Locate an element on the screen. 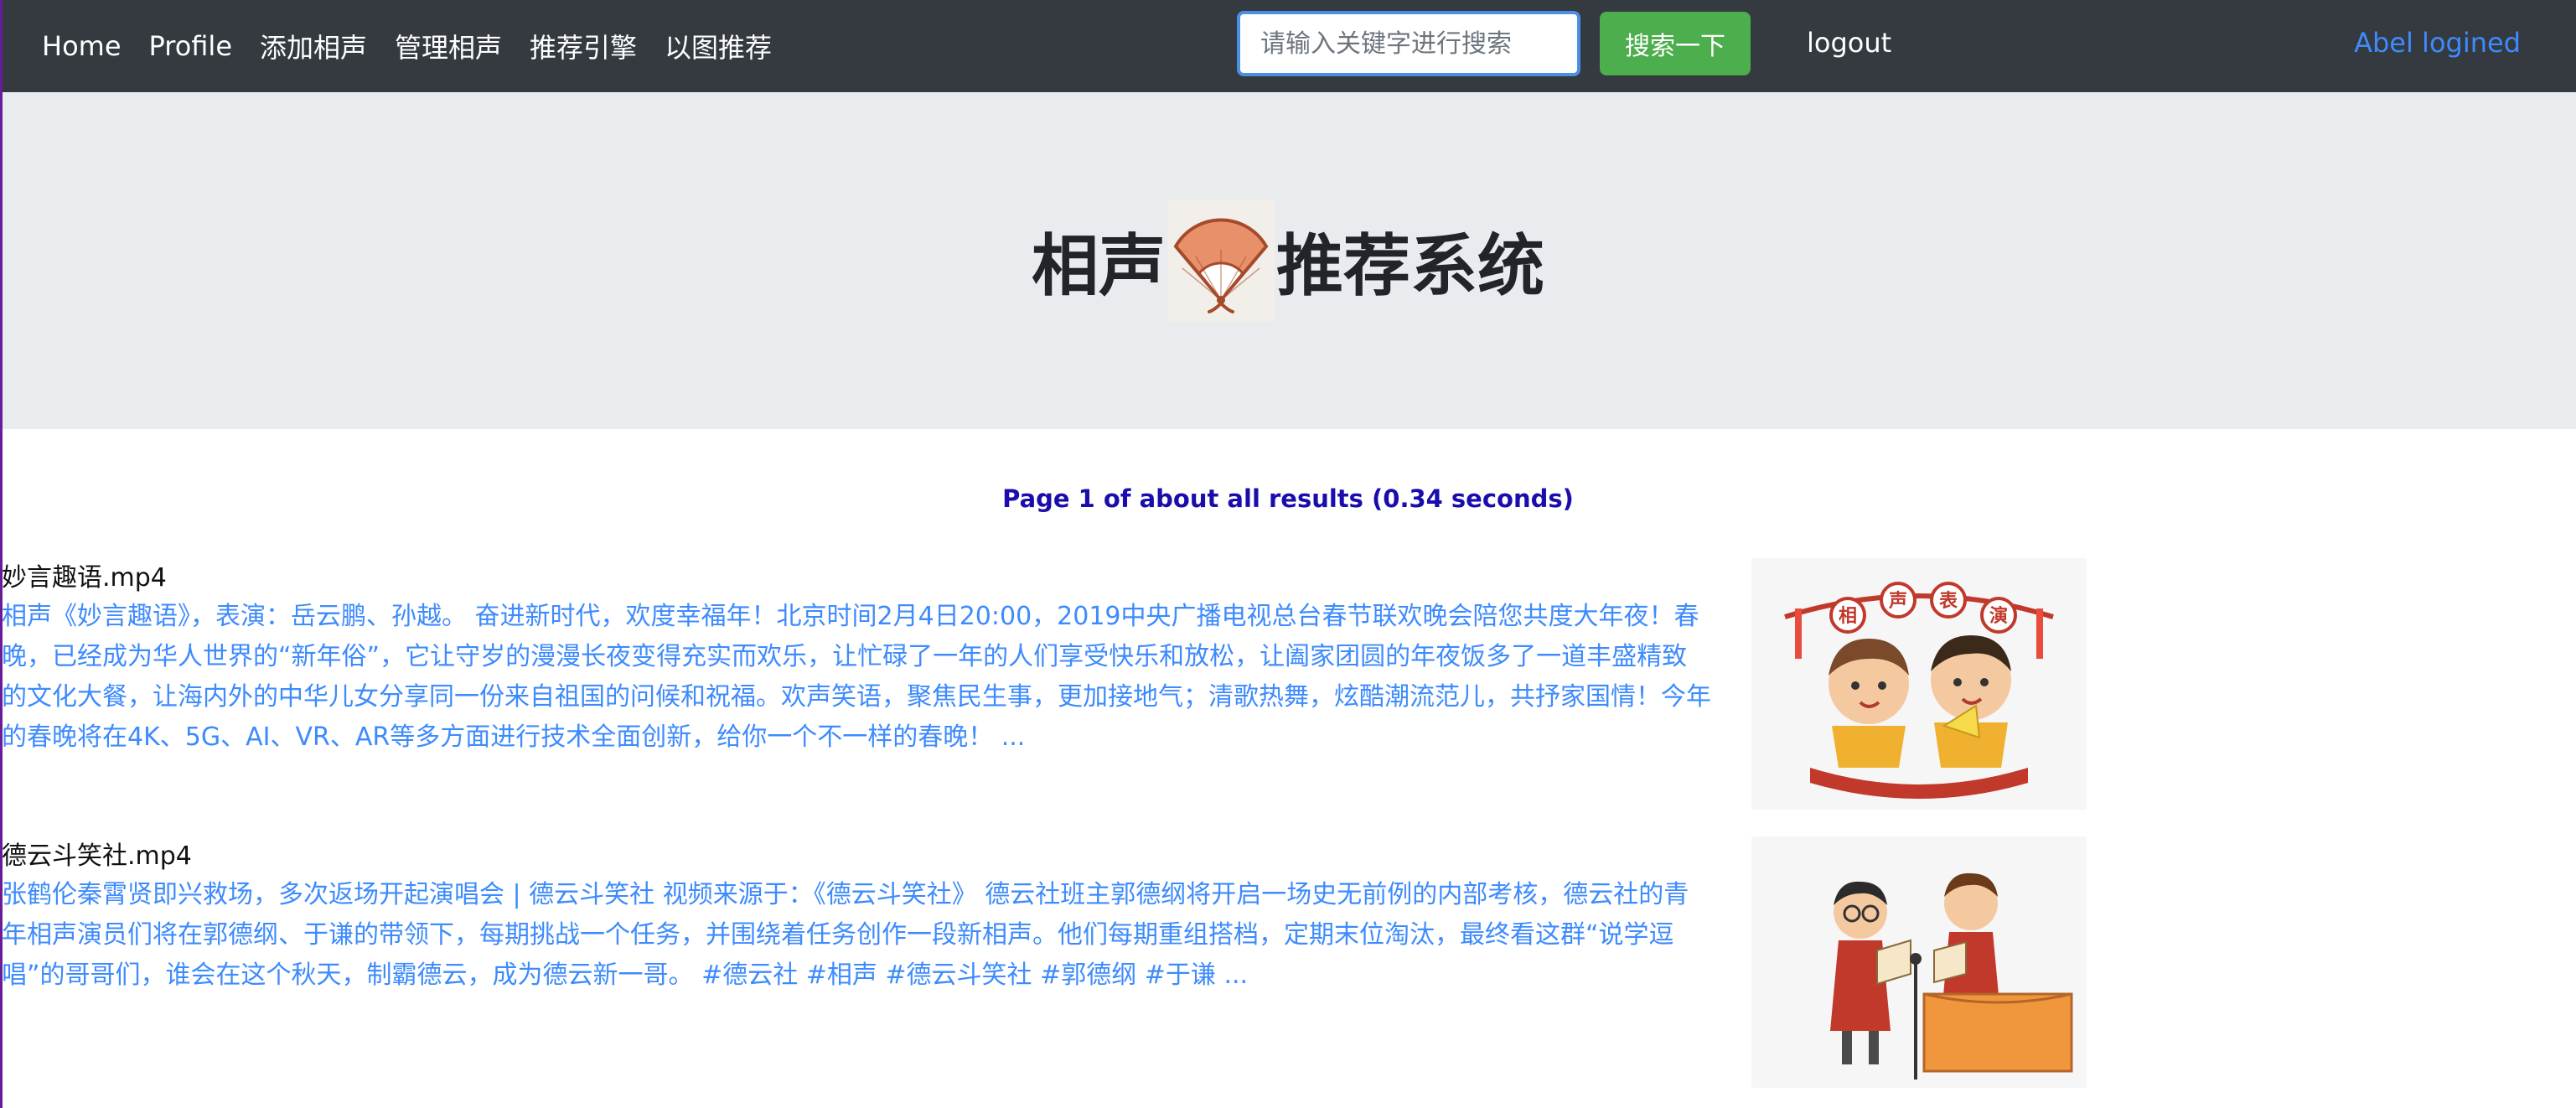 The width and height of the screenshot is (2576, 1108). title-right: 推荐系统 is located at coordinates (1410, 266).